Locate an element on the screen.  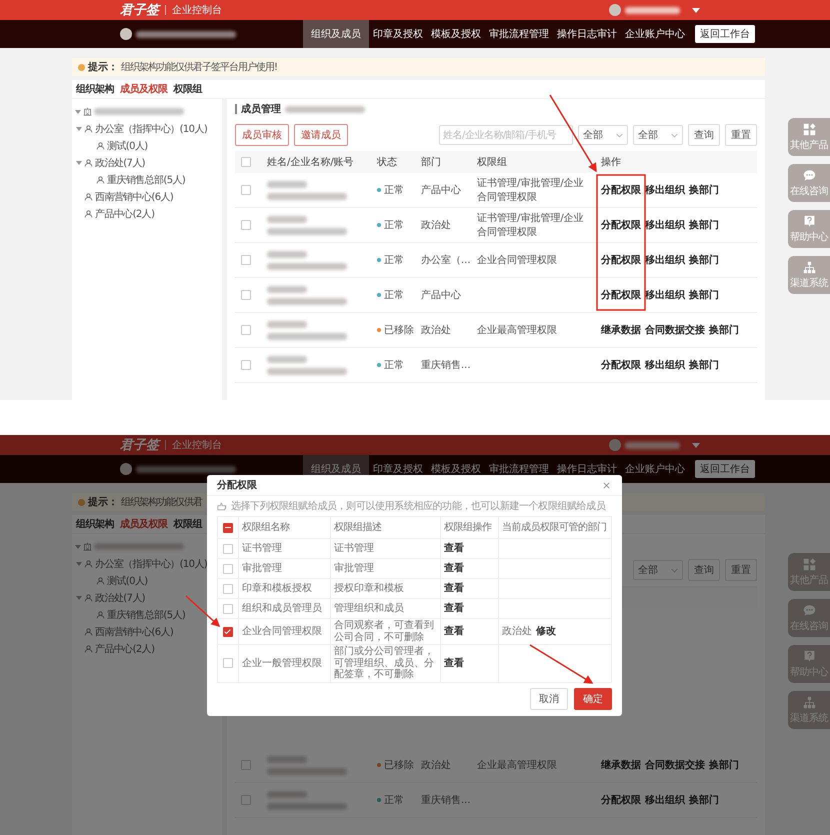
edit-link: 修改 is located at coordinates (546, 632).